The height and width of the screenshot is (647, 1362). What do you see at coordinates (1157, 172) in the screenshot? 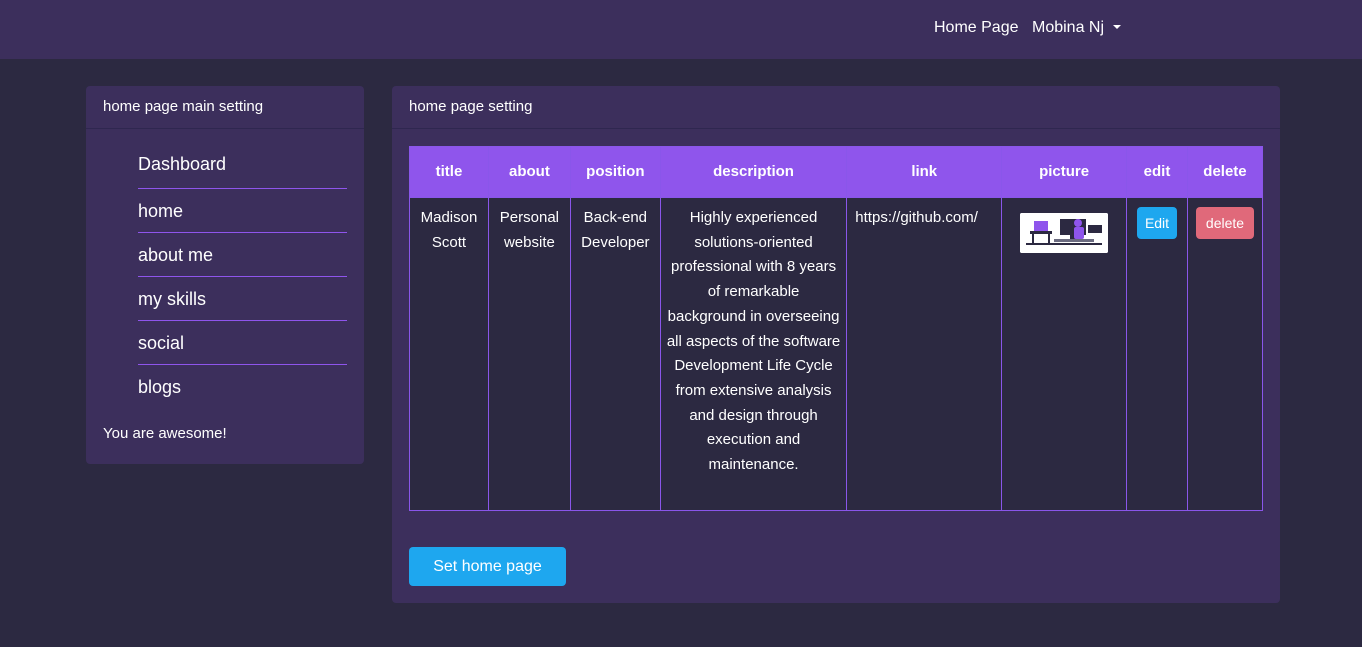
I see `column-header-edit: edit` at bounding box center [1157, 172].